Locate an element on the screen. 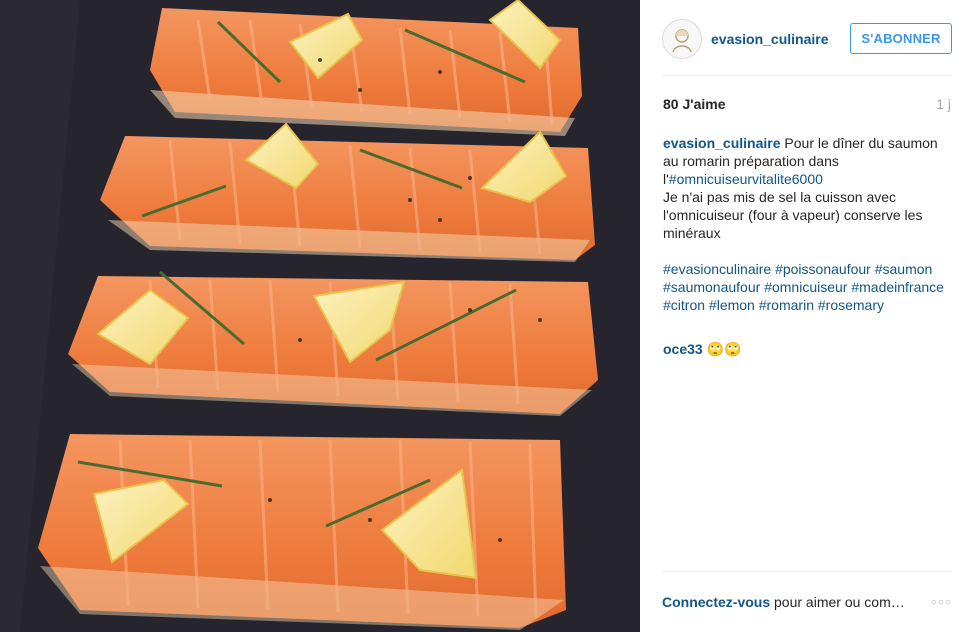  login-link: Connectez-vous is located at coordinates (716, 602).